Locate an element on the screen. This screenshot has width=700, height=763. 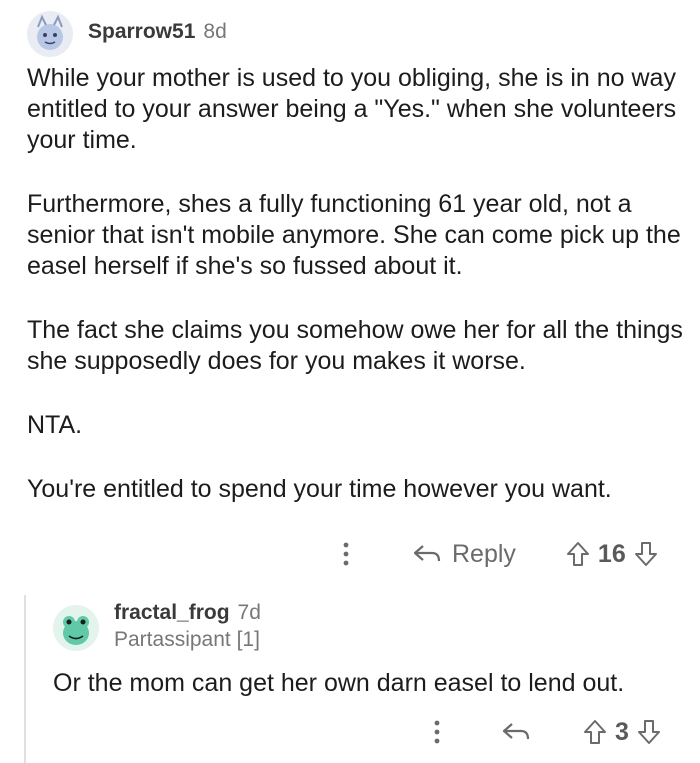
thread-line is located at coordinates (25, 679).